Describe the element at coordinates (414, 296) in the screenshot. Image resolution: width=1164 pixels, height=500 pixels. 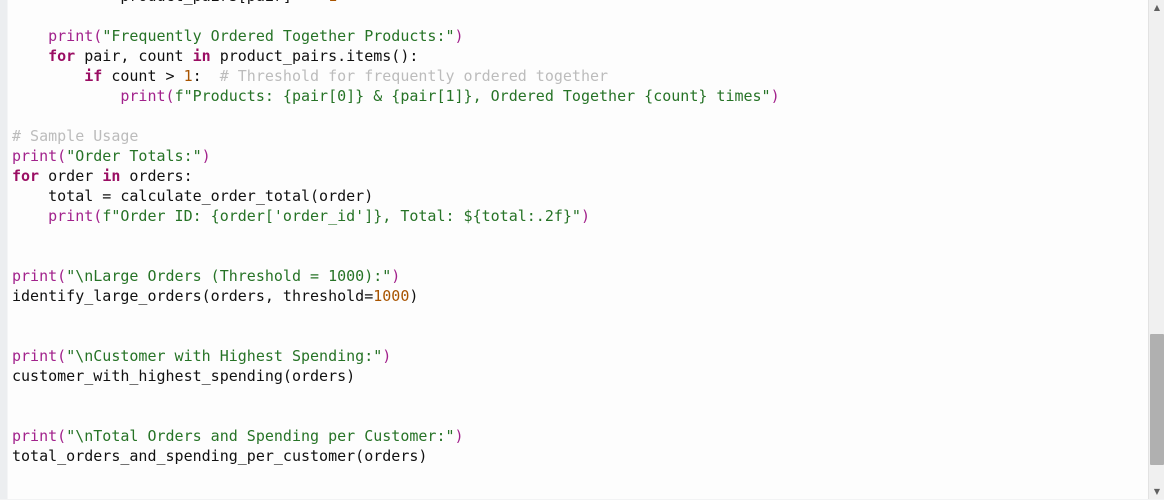
I see `code-token-plain: )` at that location.